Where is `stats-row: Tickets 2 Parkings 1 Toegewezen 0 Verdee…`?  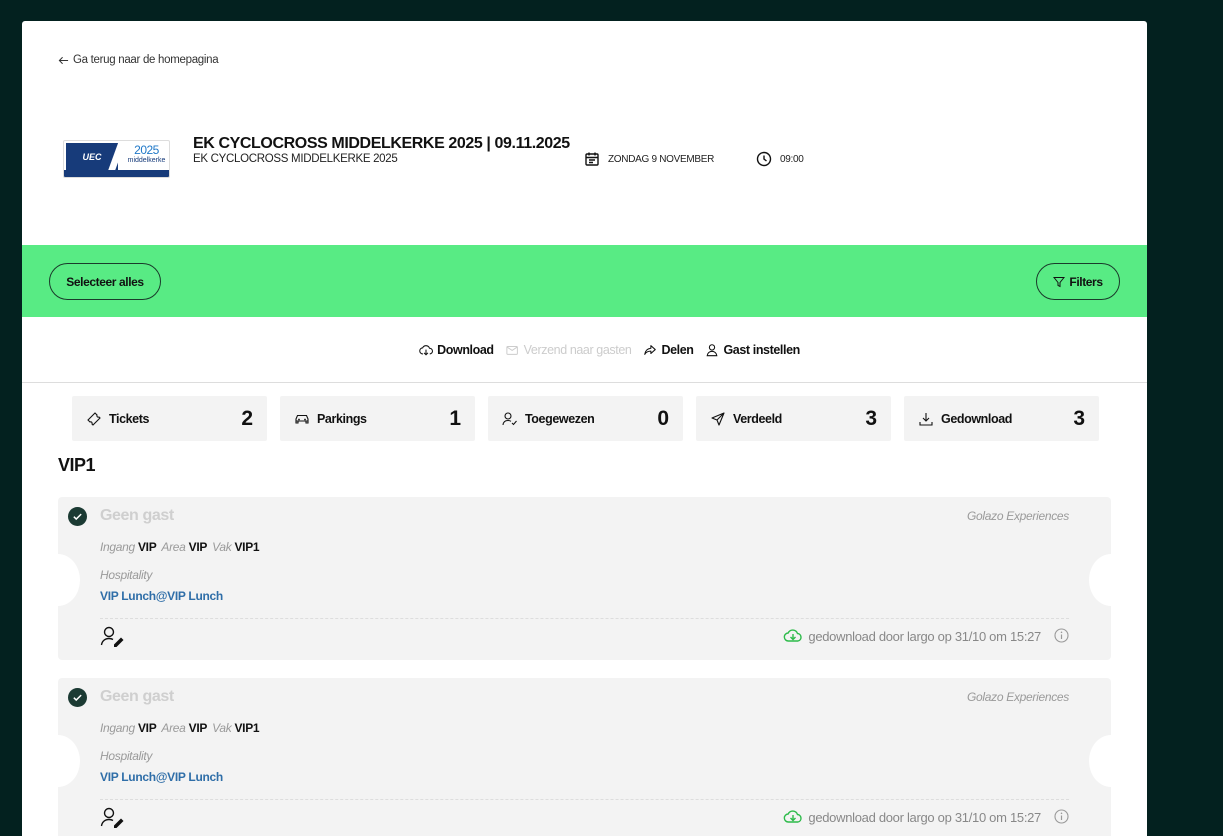 stats-row: Tickets 2 Parkings 1 Toegewezen 0 Verdee… is located at coordinates (585, 418).